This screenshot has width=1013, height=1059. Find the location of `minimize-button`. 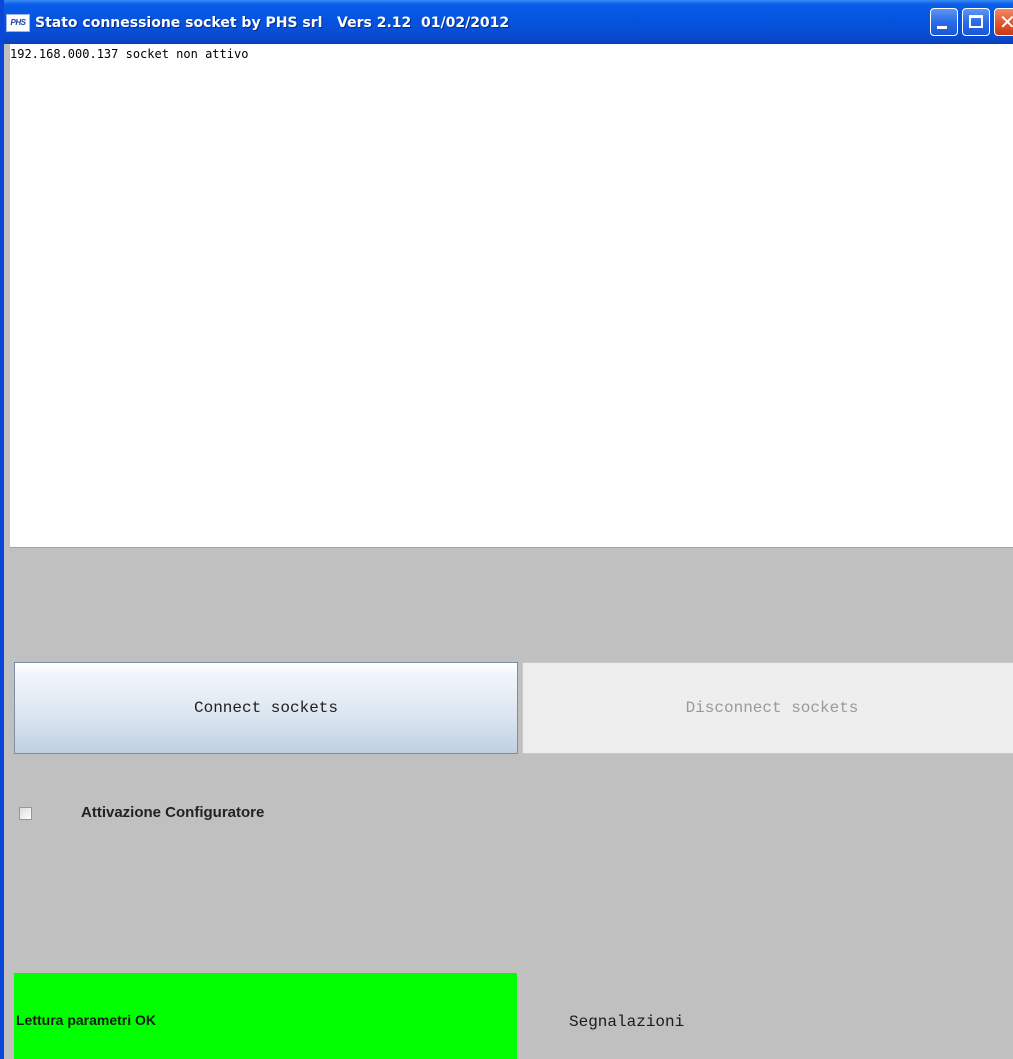

minimize-button is located at coordinates (944, 22).